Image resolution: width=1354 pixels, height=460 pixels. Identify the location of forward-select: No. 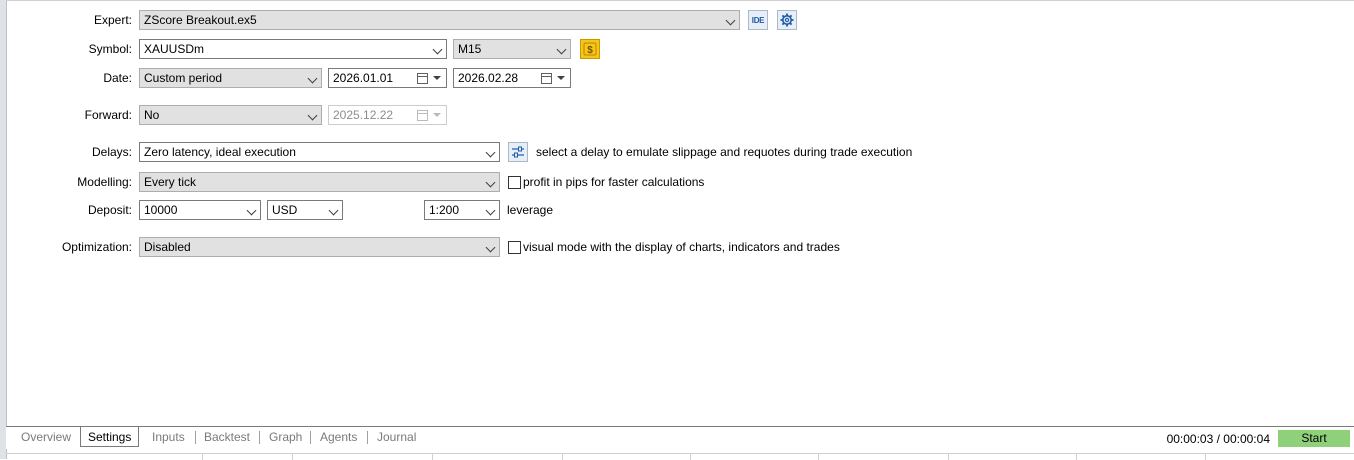
(230, 115).